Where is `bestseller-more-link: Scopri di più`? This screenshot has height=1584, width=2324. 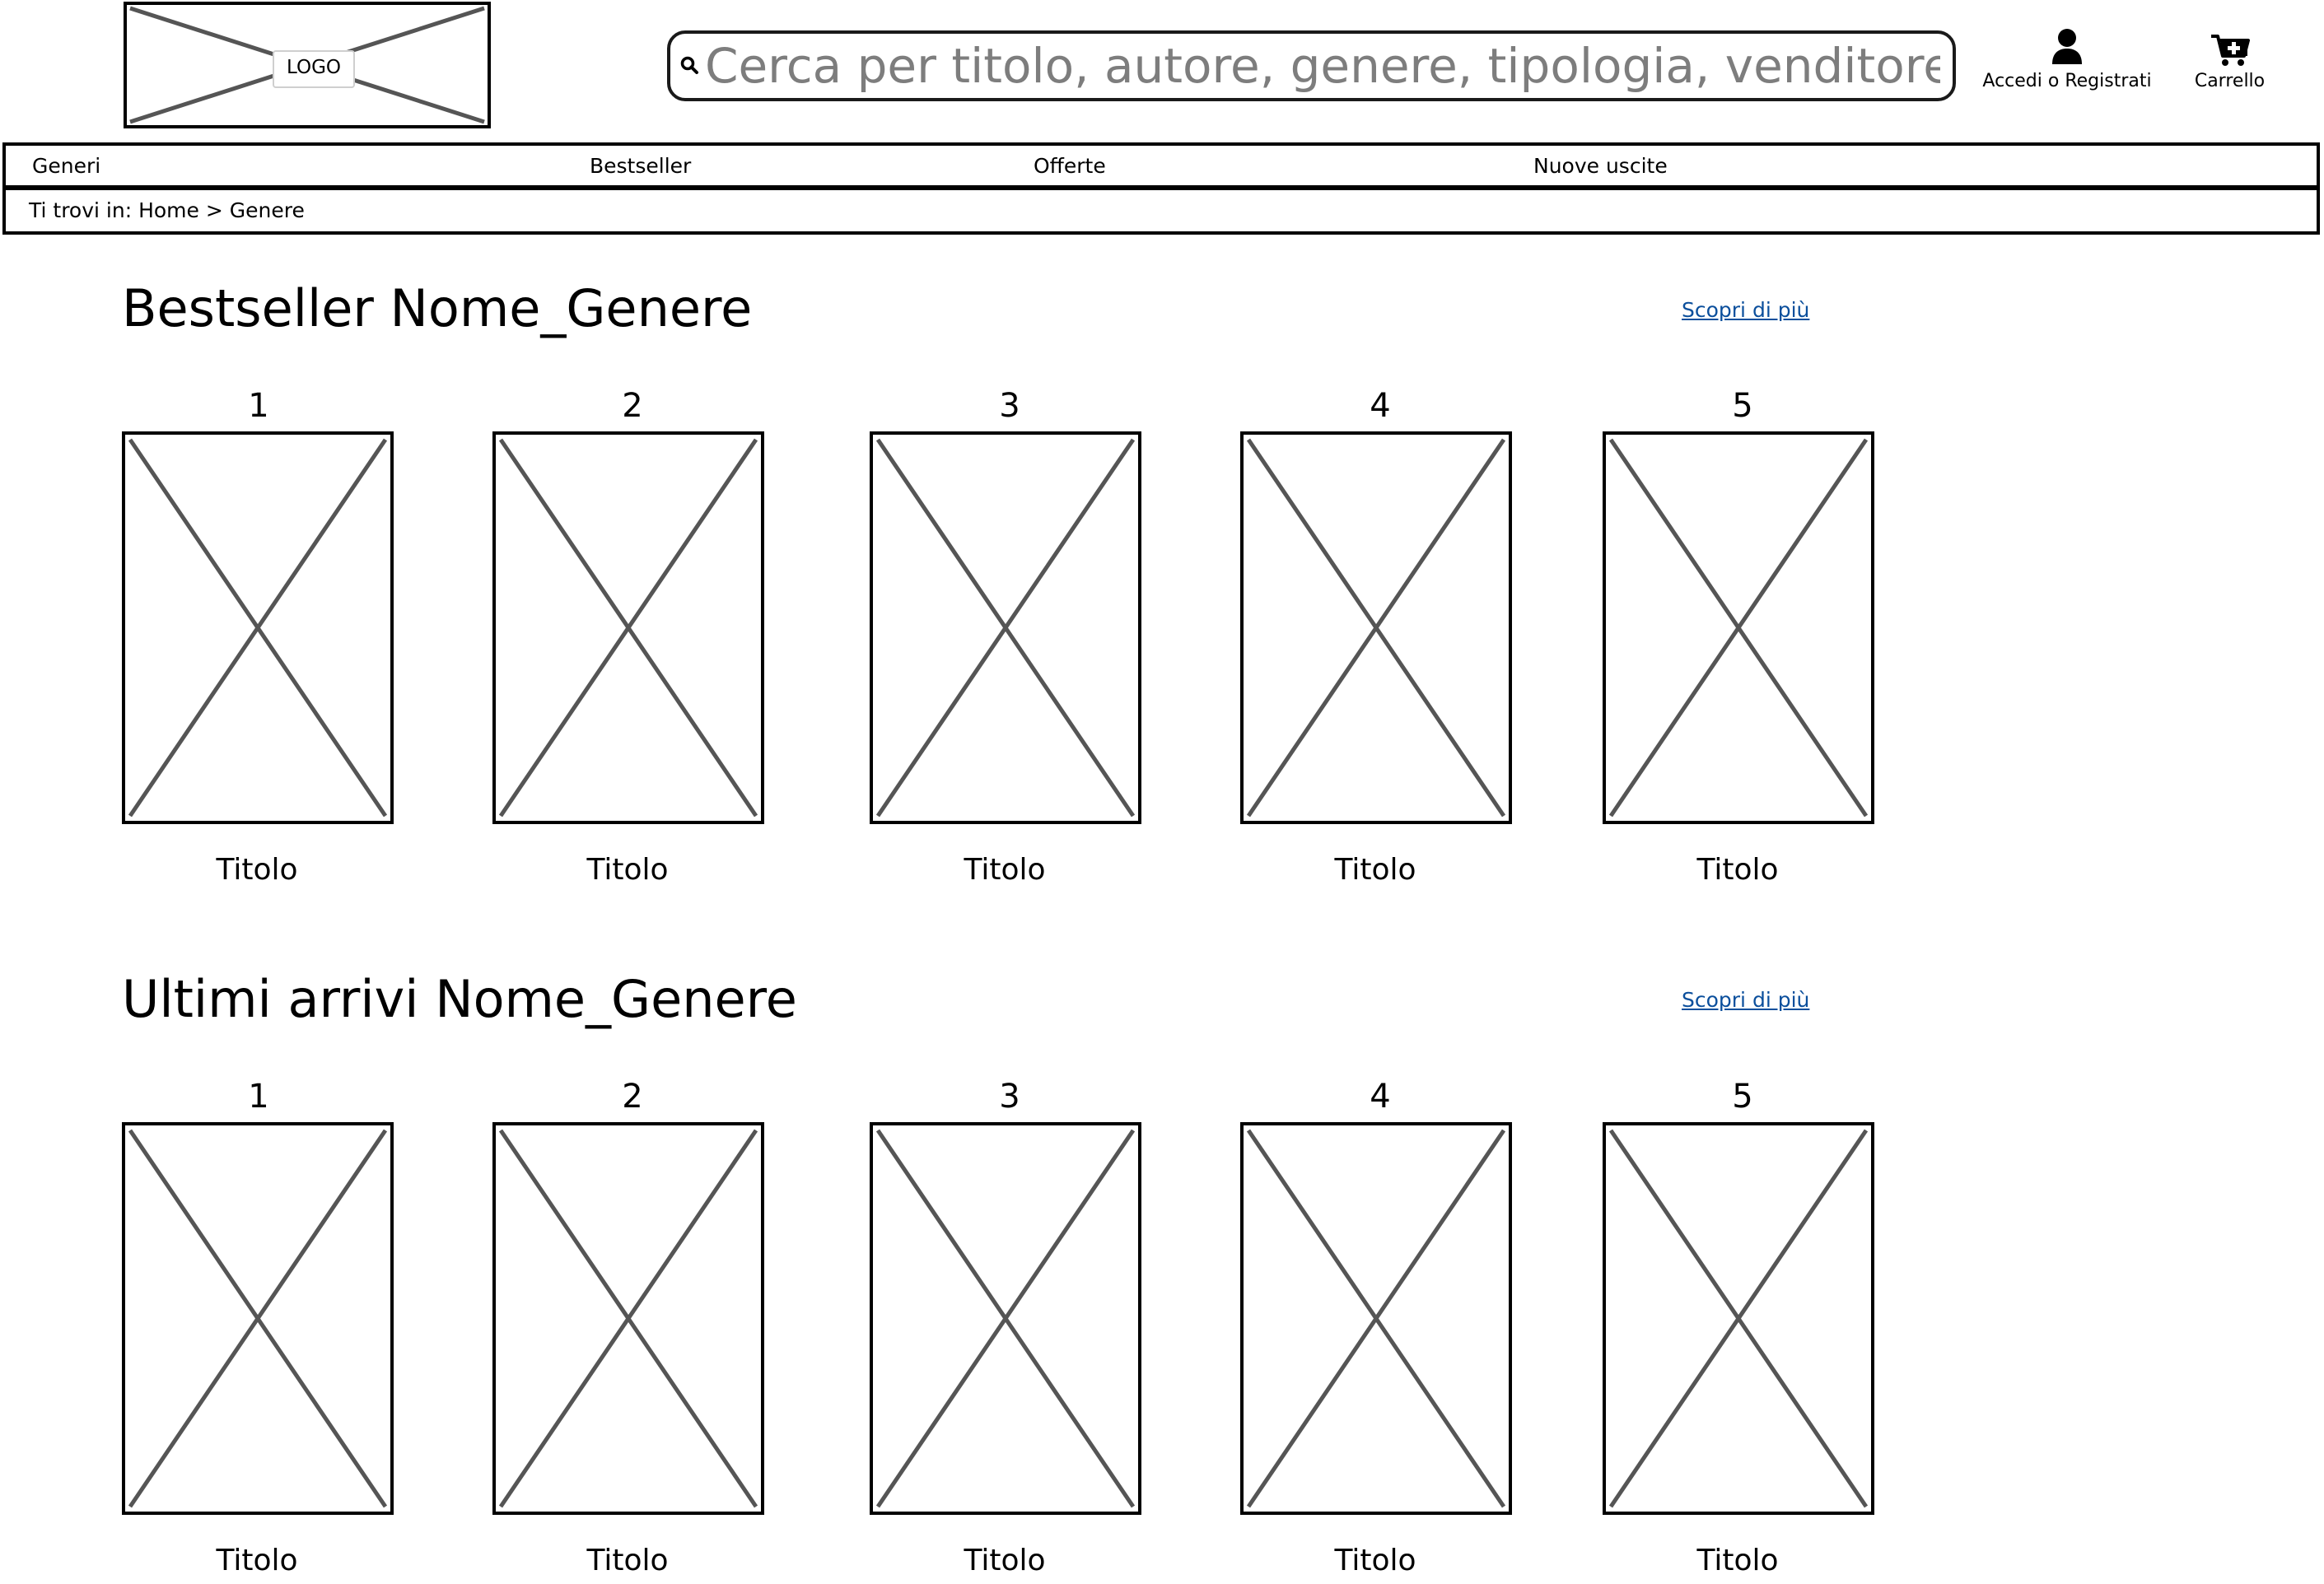
bestseller-more-link: Scopri di più is located at coordinates (1745, 310).